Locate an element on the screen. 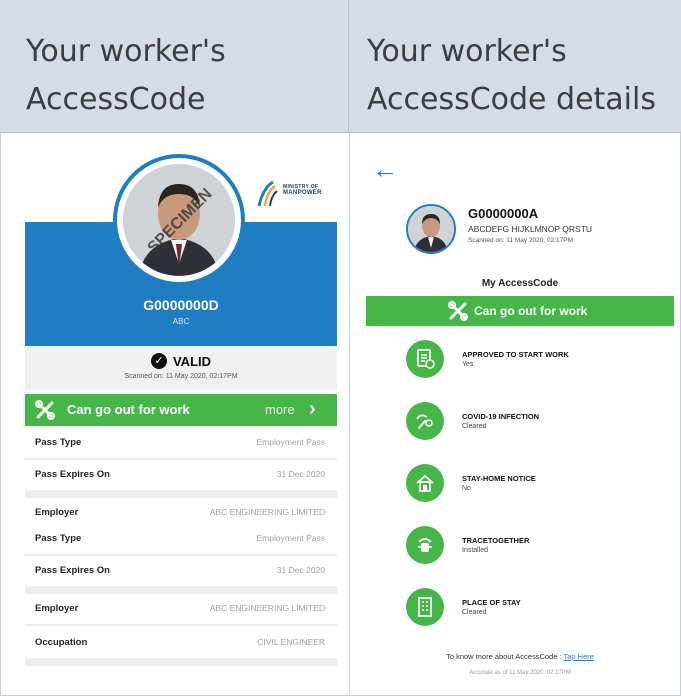 The height and width of the screenshot is (696, 681). worker-photo-image: SPECIMEN is located at coordinates (179, 220).